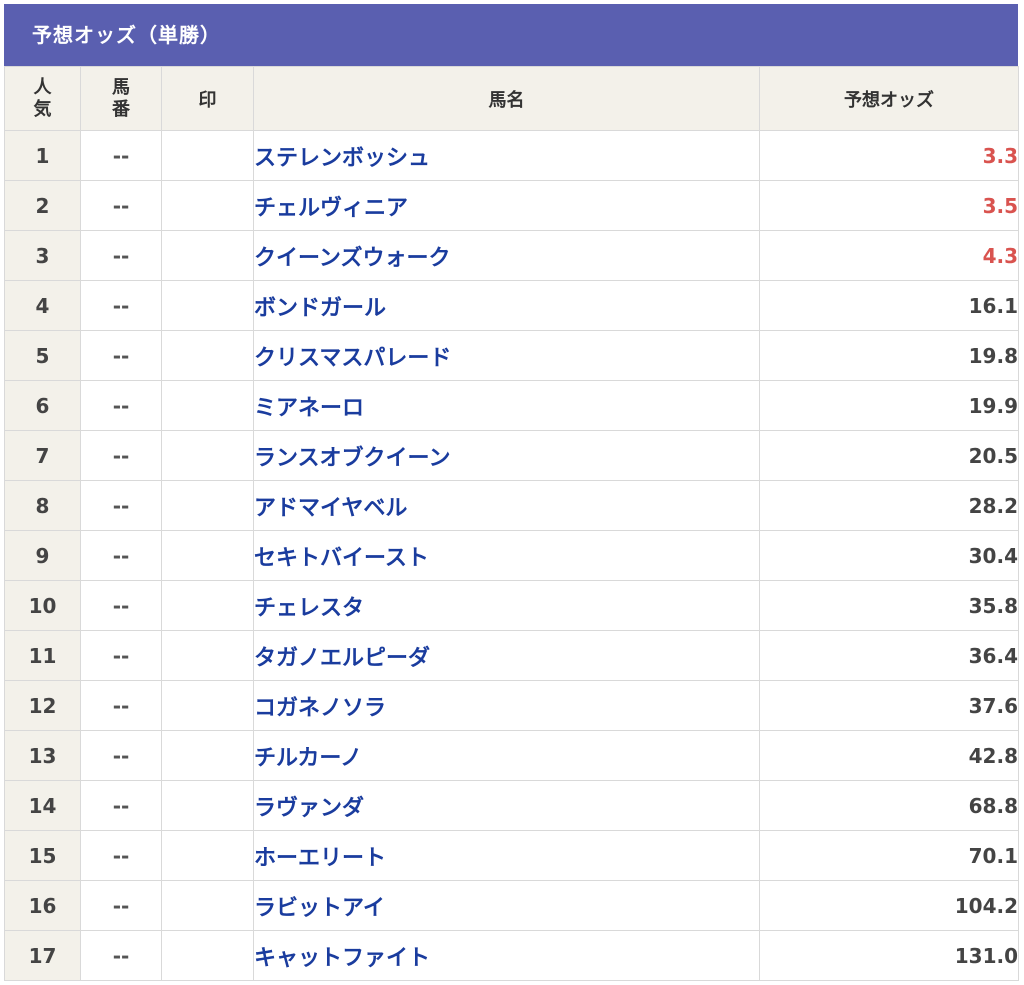  I want to click on table-row: 6 -- ミアネーロ 19.9, so click(511, 405).